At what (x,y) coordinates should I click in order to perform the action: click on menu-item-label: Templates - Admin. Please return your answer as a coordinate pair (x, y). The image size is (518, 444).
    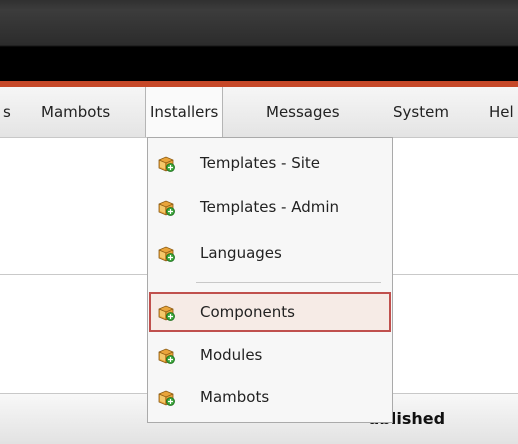
    Looking at the image, I should click on (270, 207).